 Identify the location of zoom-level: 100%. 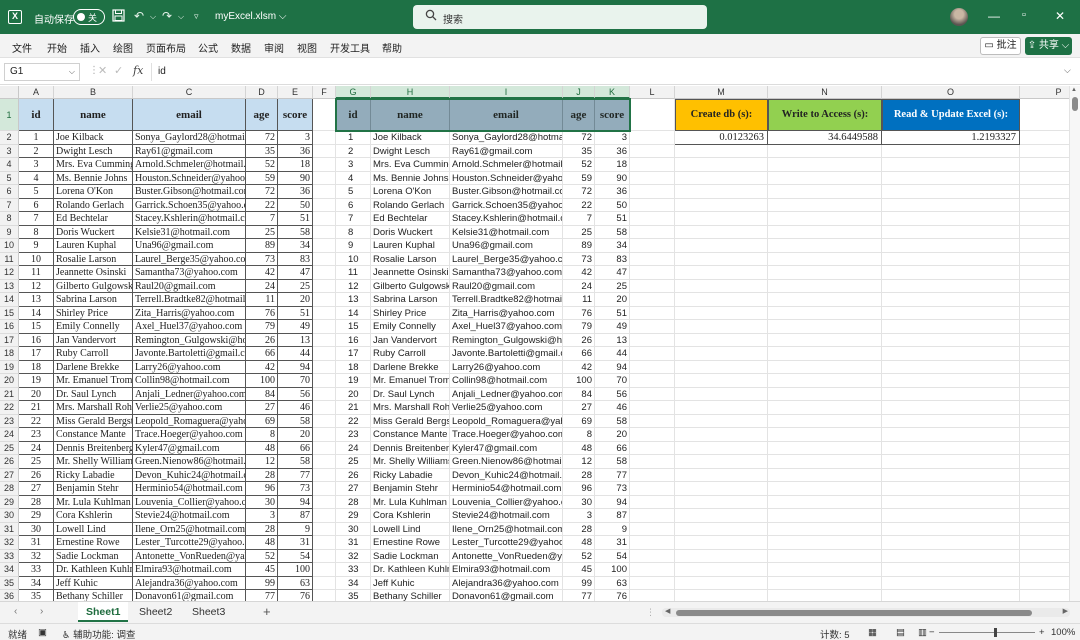
(1063, 632).